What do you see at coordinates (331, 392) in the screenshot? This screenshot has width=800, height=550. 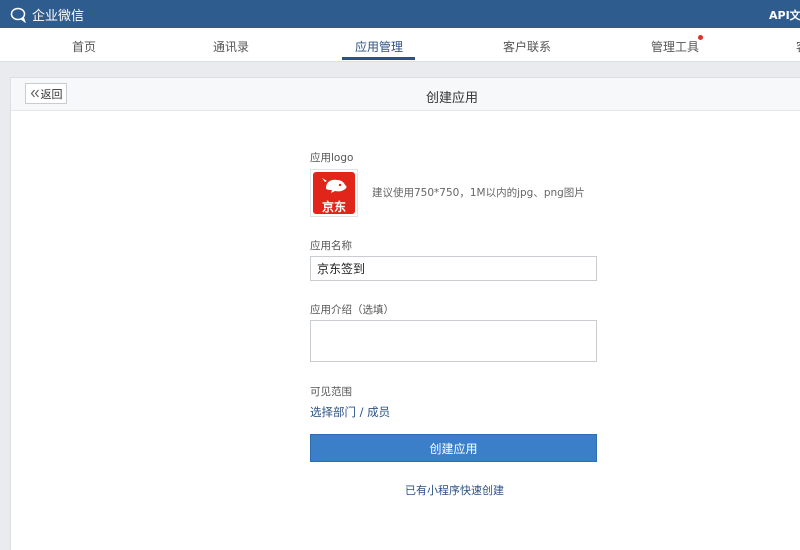 I see `scope-label: 可见范围` at bounding box center [331, 392].